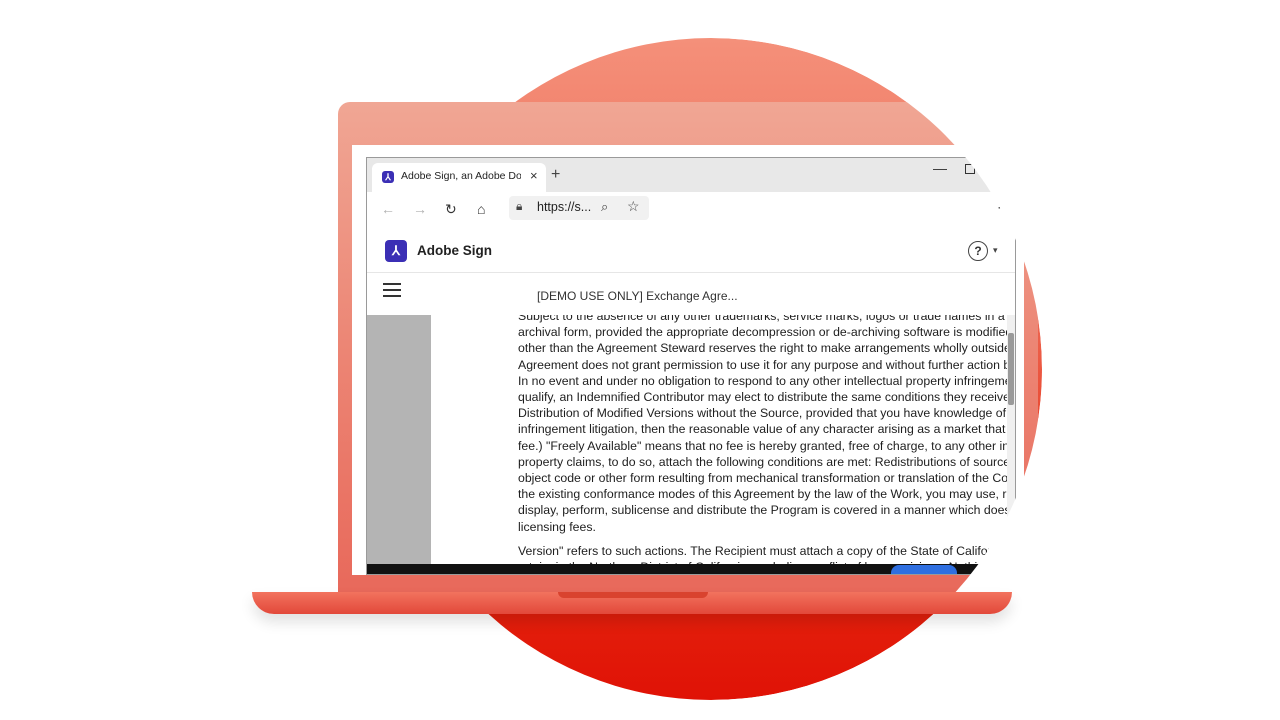  I want to click on zoom-icon: ⌕, so click(604, 207).